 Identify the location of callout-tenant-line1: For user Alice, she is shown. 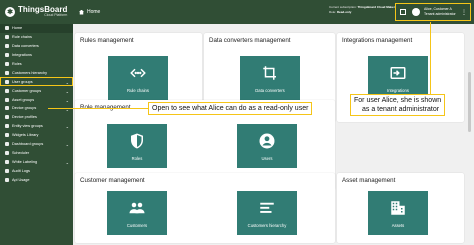
(398, 100).